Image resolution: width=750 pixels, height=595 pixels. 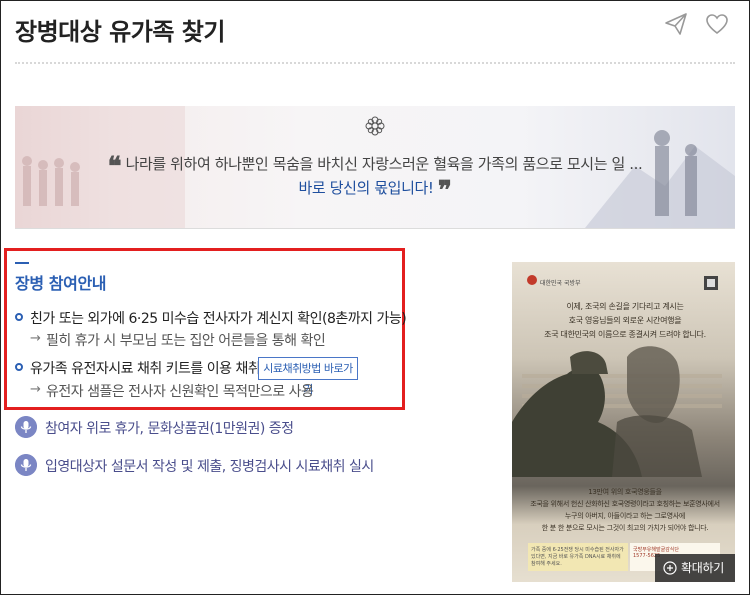 I want to click on quote-emphasis: 바로 당신의 몫입니다!, so click(x=366, y=188).